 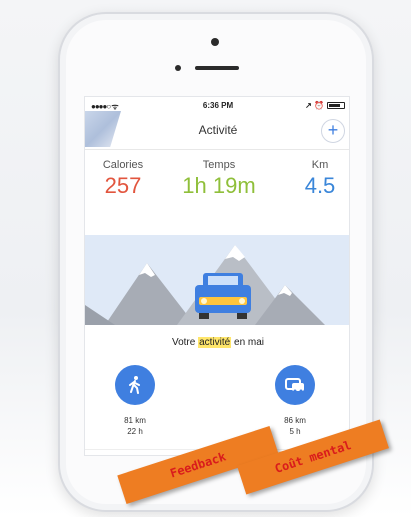 I want to click on walking-activity-button, so click(x=135, y=385).